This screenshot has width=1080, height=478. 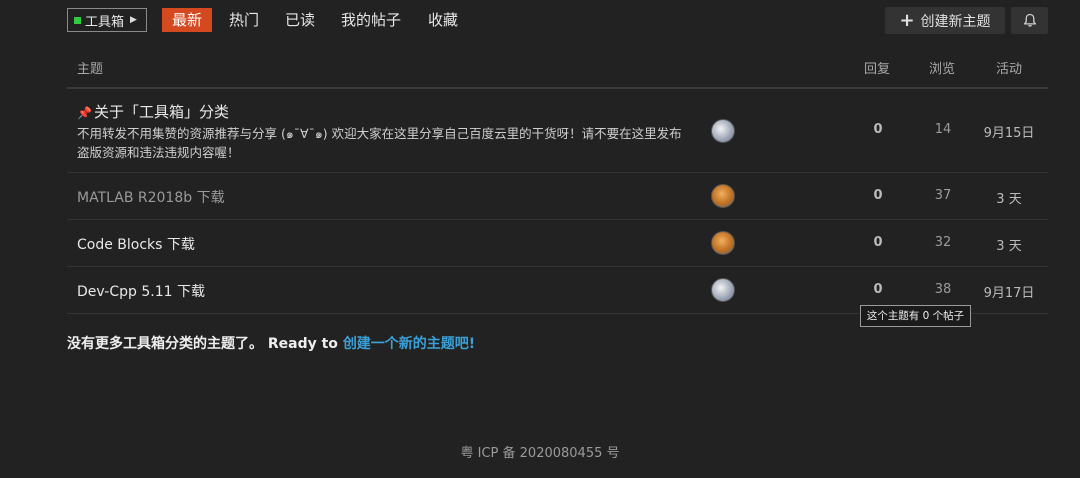 What do you see at coordinates (90, 67) in the screenshot?
I see `header-topic: 主题` at bounding box center [90, 67].